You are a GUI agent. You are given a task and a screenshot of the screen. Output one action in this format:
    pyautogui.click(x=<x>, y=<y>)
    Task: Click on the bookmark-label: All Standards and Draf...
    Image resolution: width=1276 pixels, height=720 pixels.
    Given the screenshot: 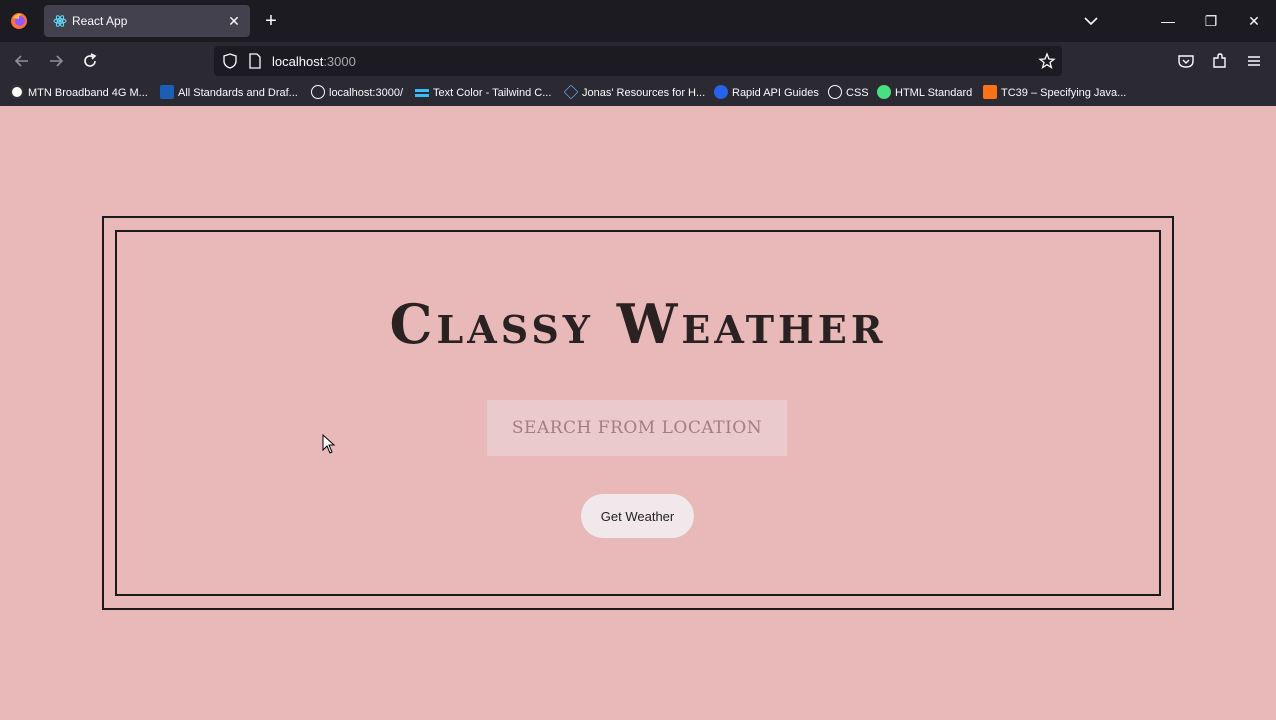 What is the action you would take?
    pyautogui.click(x=238, y=93)
    